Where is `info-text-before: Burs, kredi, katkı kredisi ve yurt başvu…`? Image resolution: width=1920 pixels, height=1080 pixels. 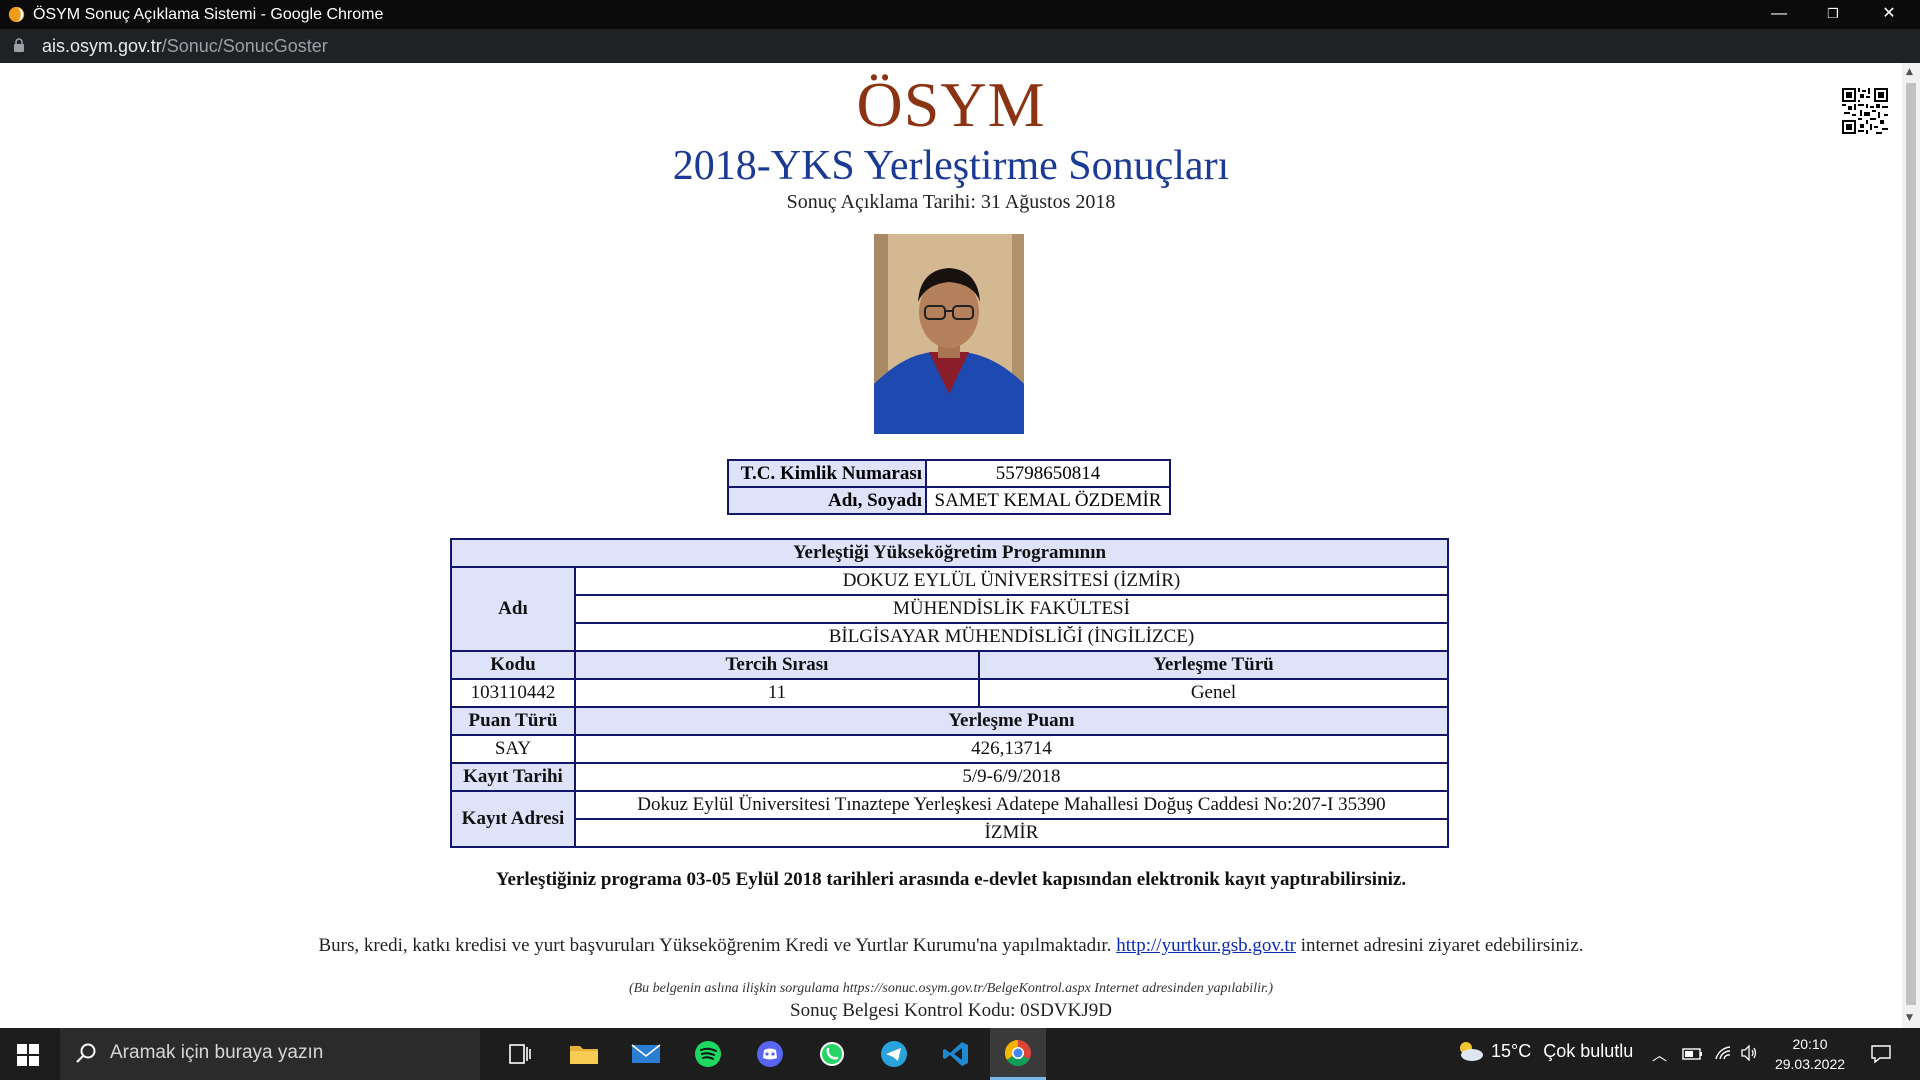
info-text-before: Burs, kredi, katkı kredisi ve yurt başvu… is located at coordinates (717, 945).